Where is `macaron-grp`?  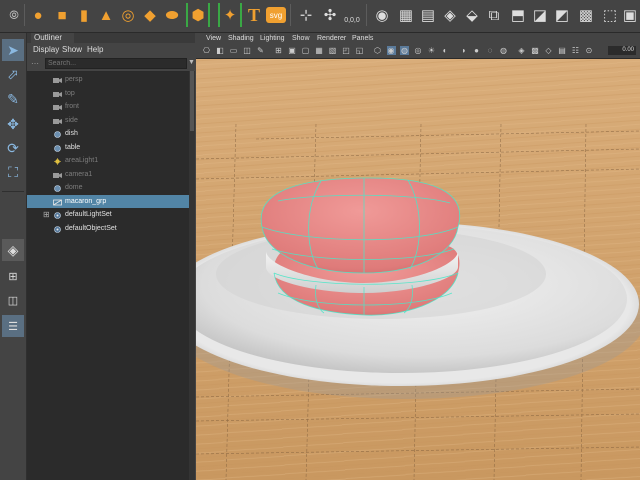 macaron-grp is located at coordinates (360, 246).